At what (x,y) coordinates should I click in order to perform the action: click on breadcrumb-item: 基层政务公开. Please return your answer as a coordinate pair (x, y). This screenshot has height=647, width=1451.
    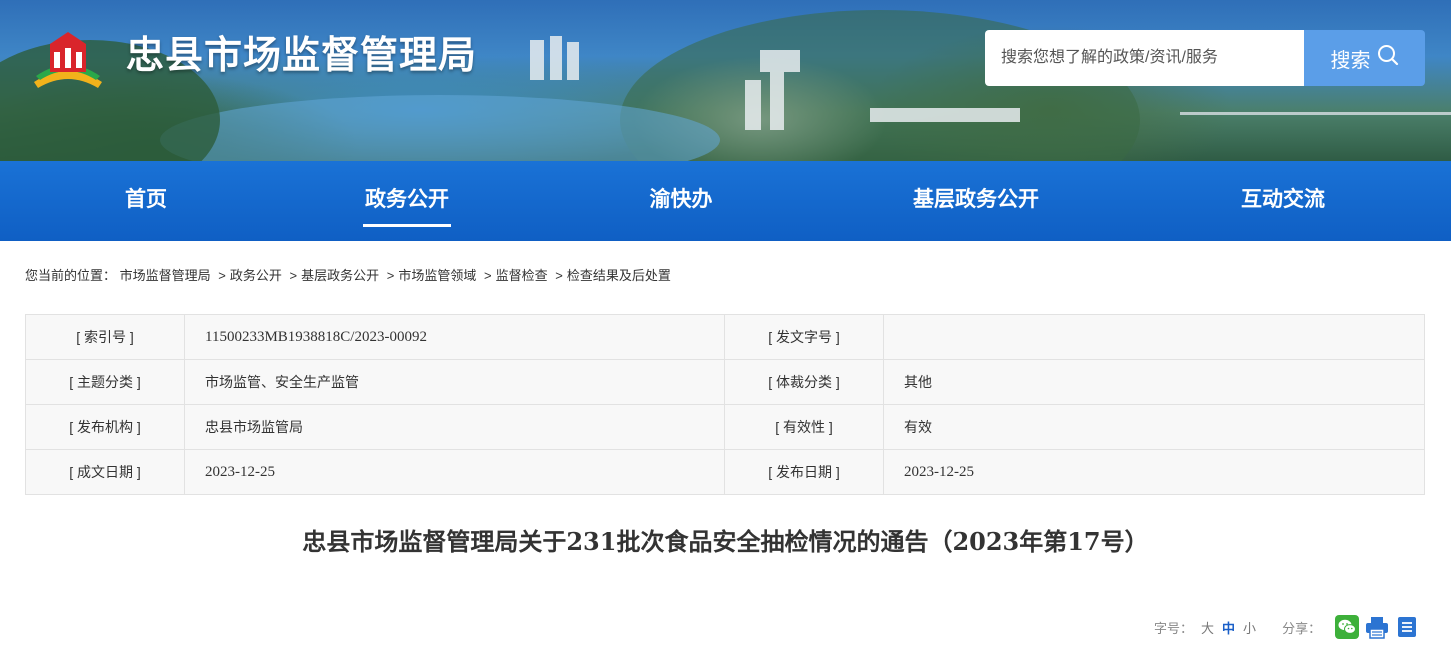
    Looking at the image, I should click on (340, 275).